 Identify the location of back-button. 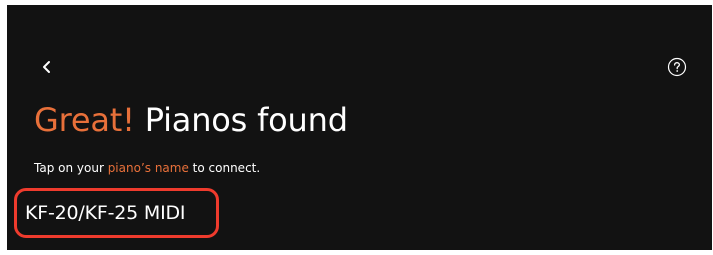
(47, 67).